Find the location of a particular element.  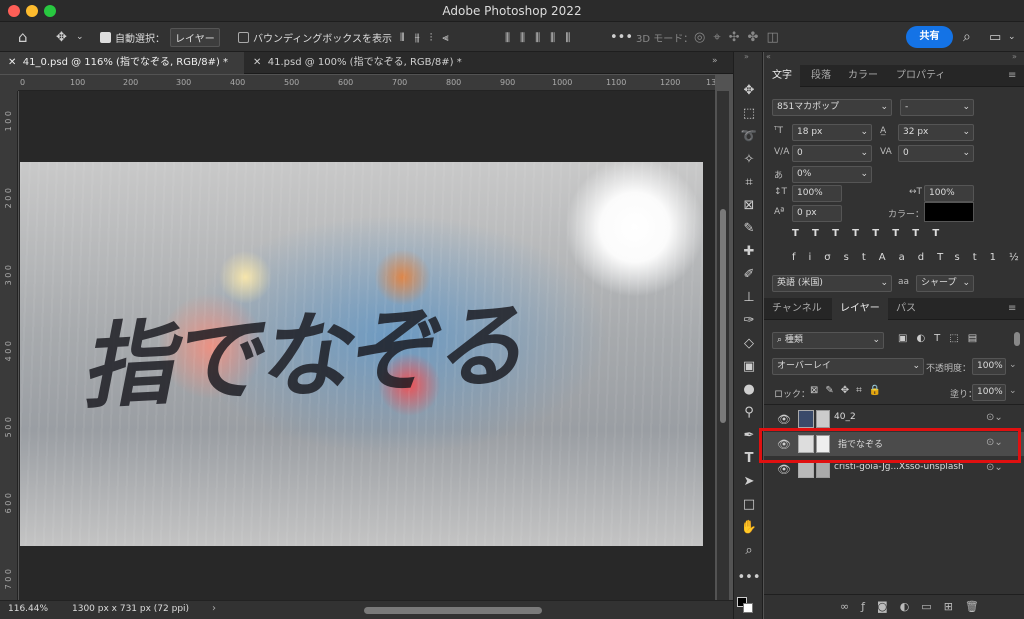

status-expand-icon: › is located at coordinates (214, 608).